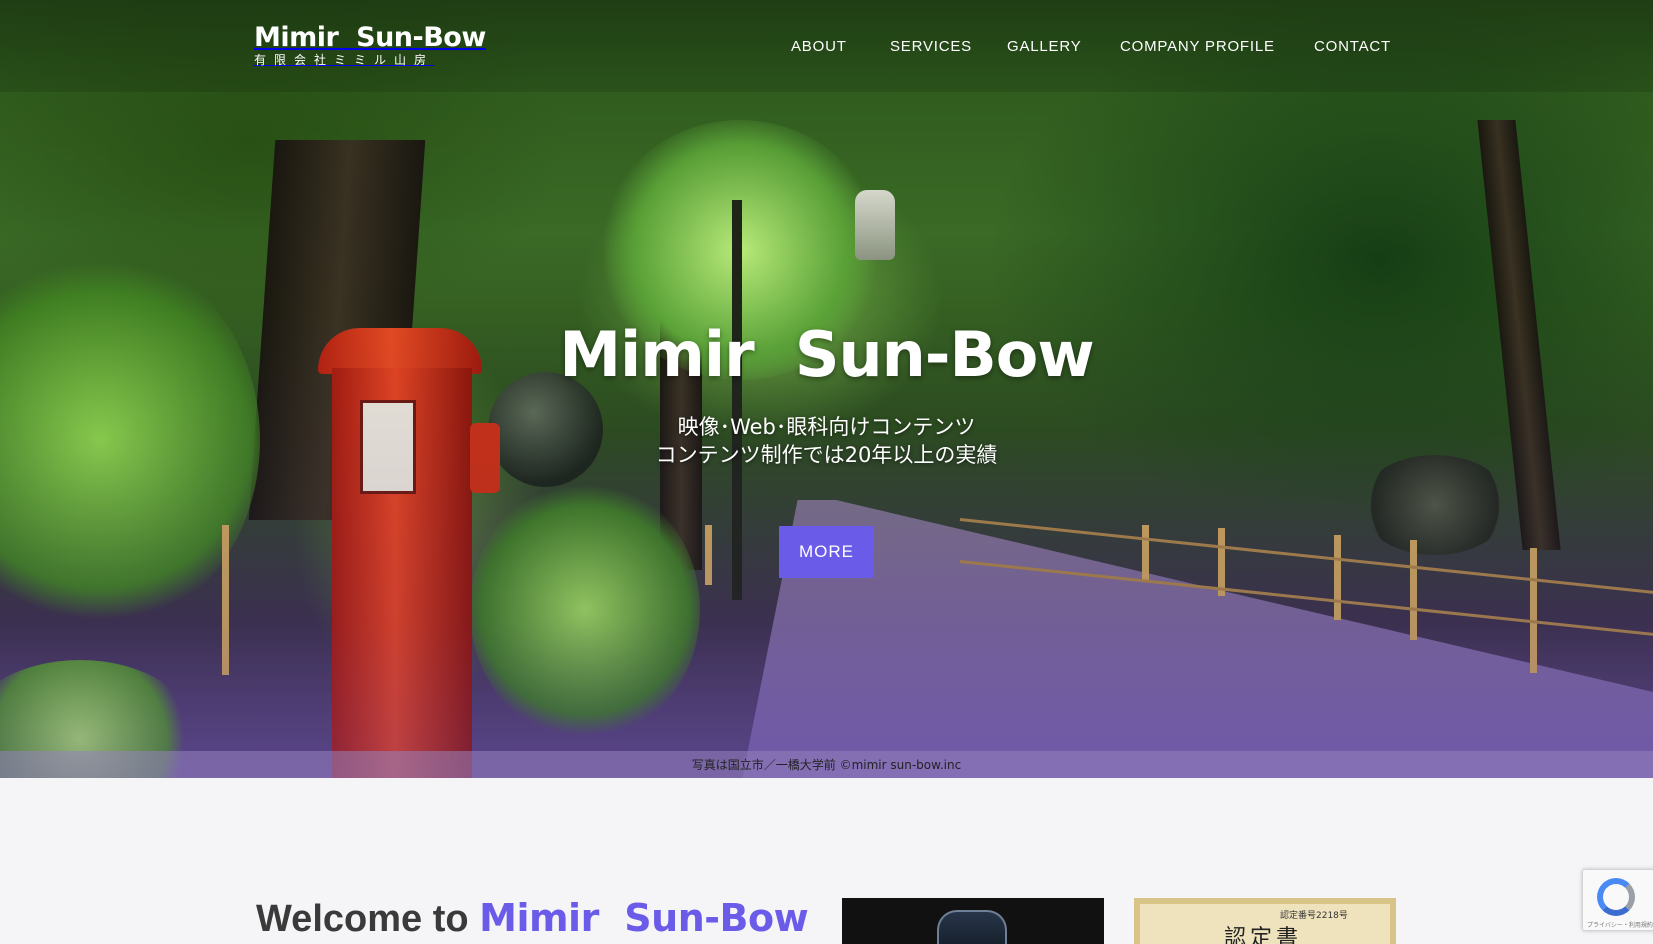 The height and width of the screenshot is (944, 1653). I want to click on photo-caption: 写真は国立市／一橋大学前 ©mimir sun-bow.inc, so click(826, 765).